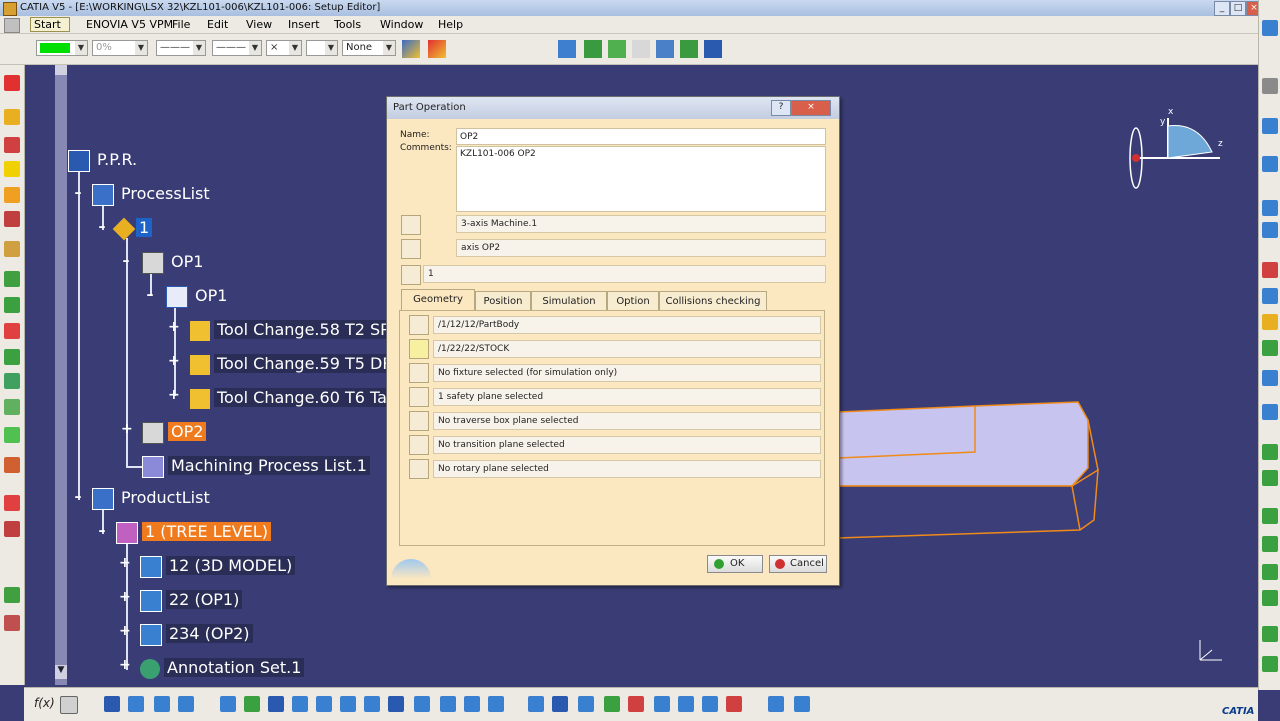 The width and height of the screenshot is (1280, 721). I want to click on cancel-button: Cancel, so click(798, 564).